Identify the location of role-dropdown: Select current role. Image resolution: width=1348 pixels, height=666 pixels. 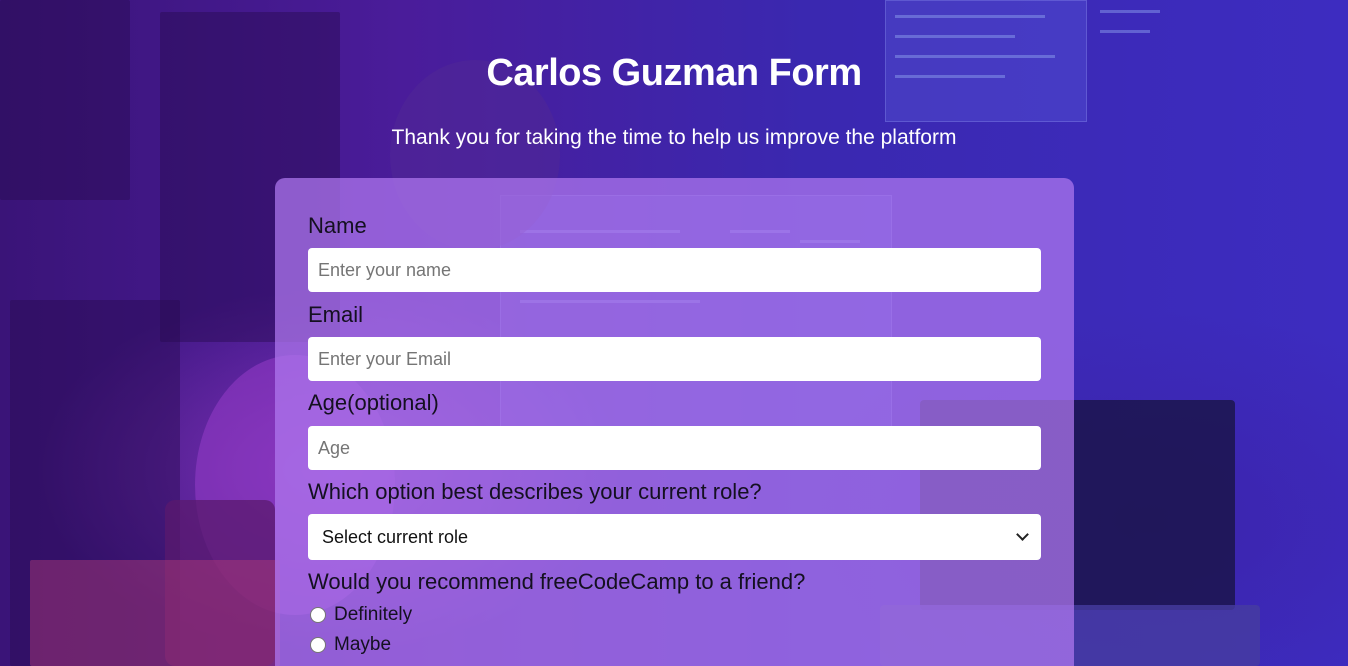
(674, 537).